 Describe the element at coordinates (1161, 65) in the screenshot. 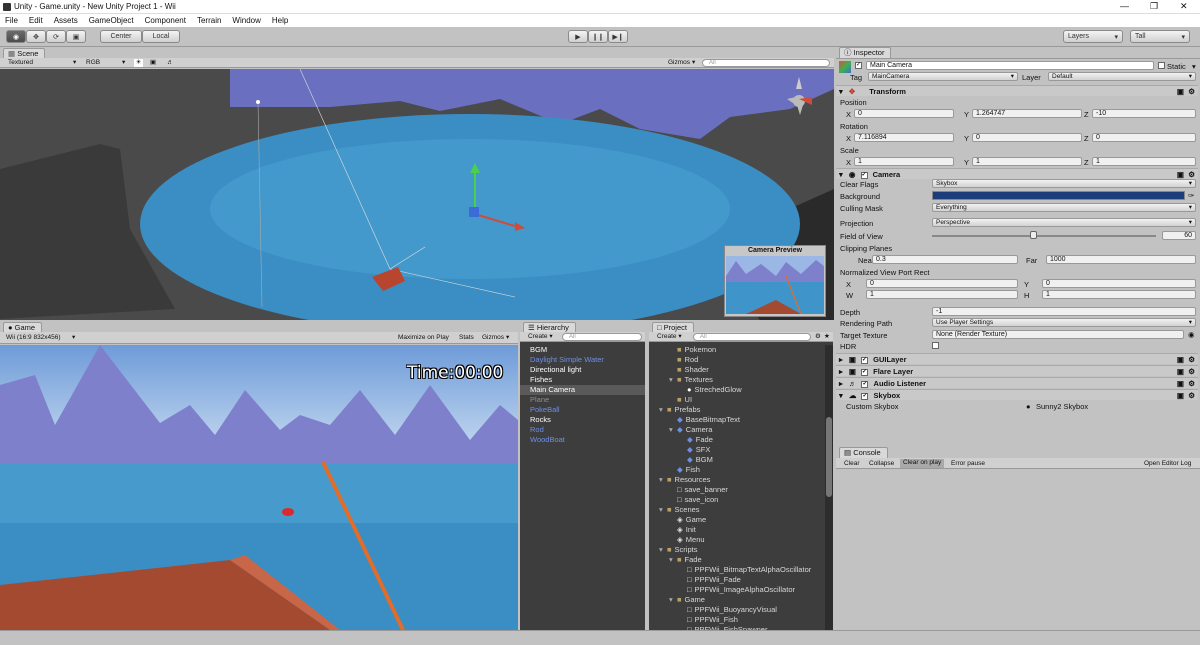

I see `static-checkbox` at that location.